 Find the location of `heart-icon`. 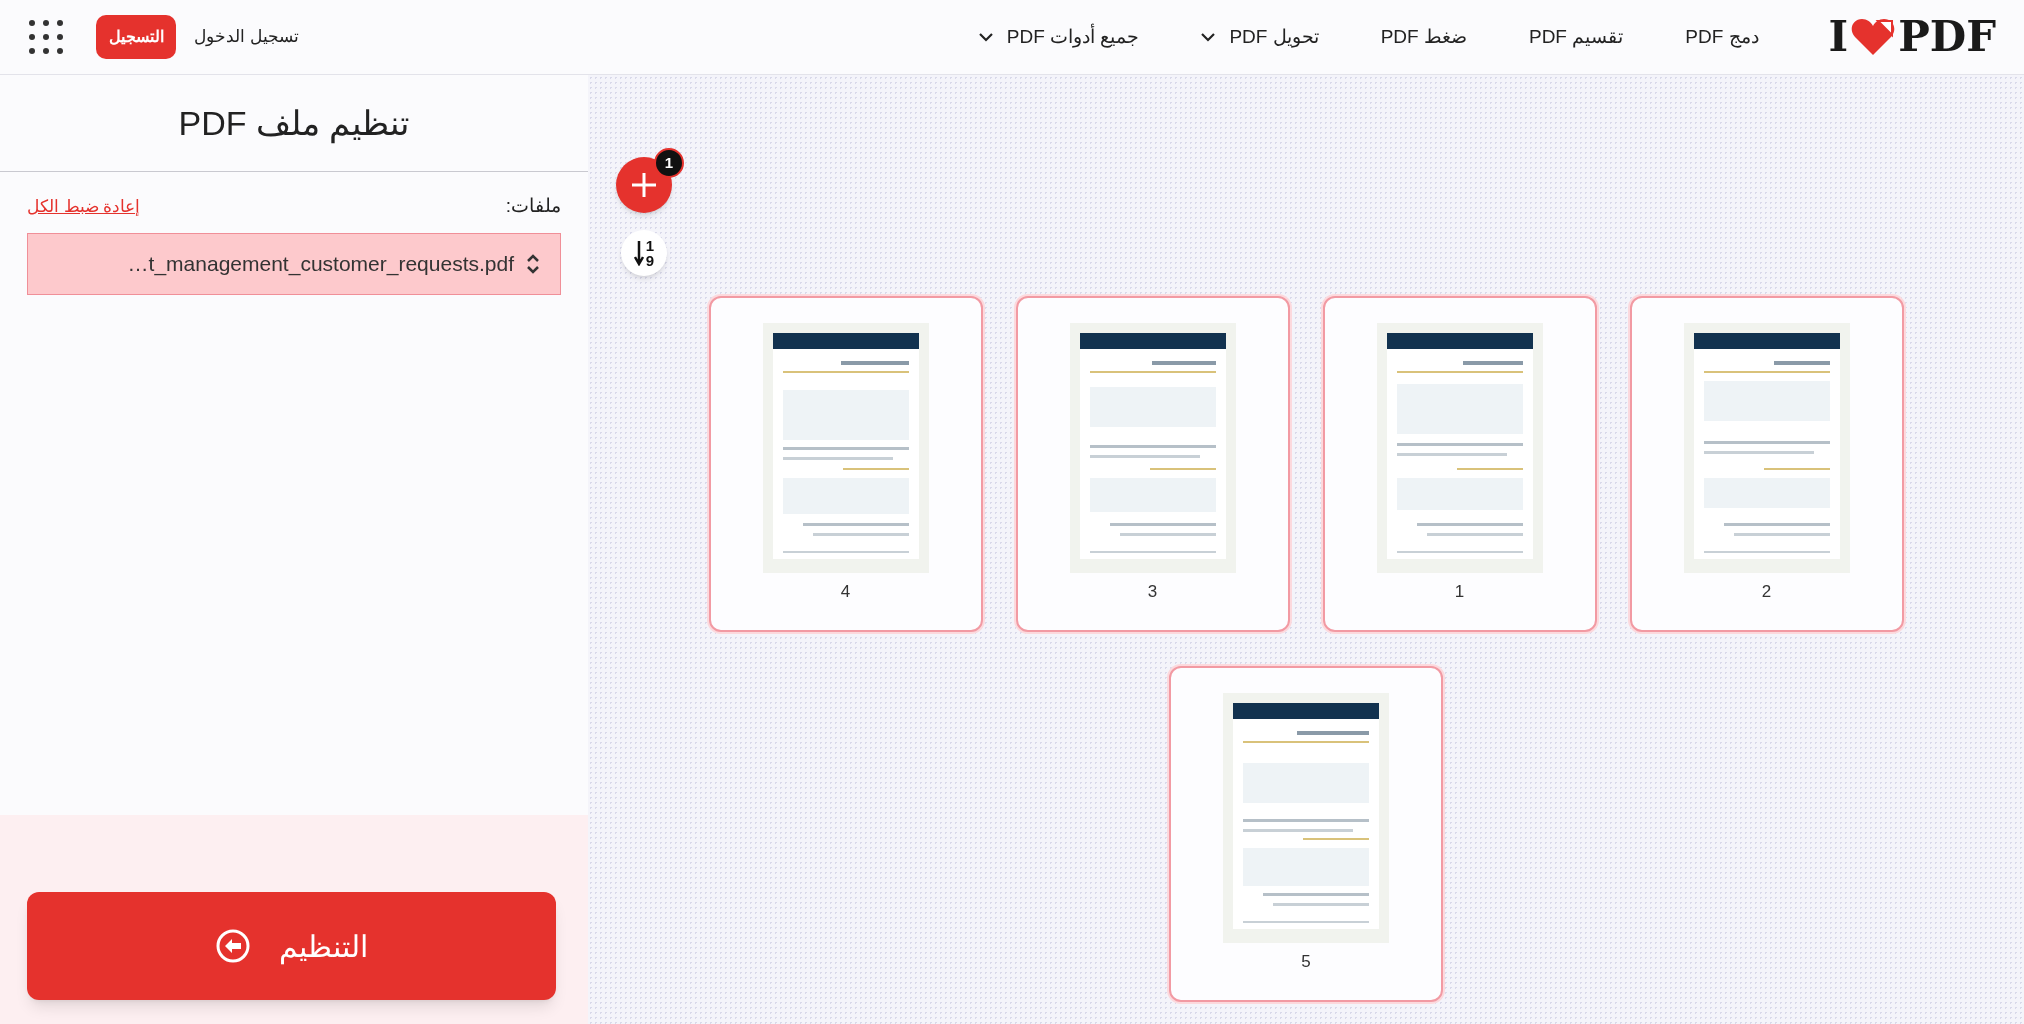

heart-icon is located at coordinates (1873, 37).